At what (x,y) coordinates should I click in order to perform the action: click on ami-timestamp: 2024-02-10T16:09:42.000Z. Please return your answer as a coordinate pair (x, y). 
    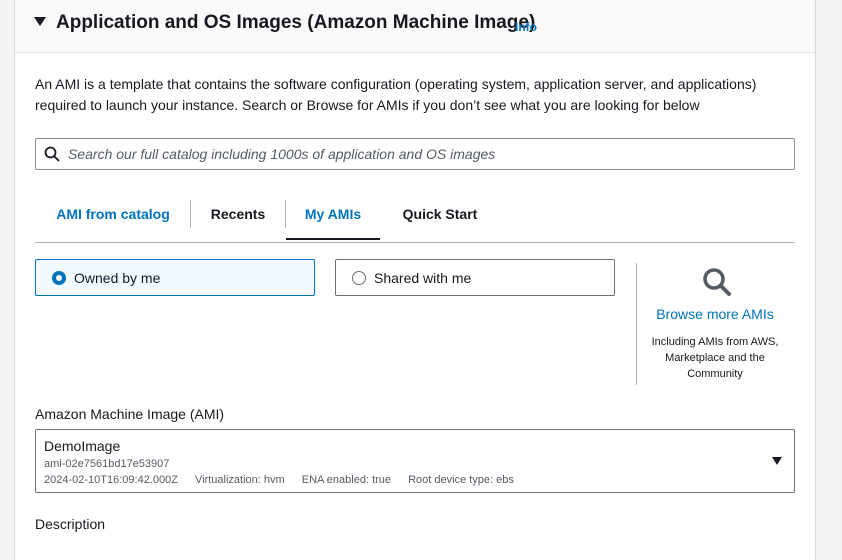
    Looking at the image, I should click on (111, 480).